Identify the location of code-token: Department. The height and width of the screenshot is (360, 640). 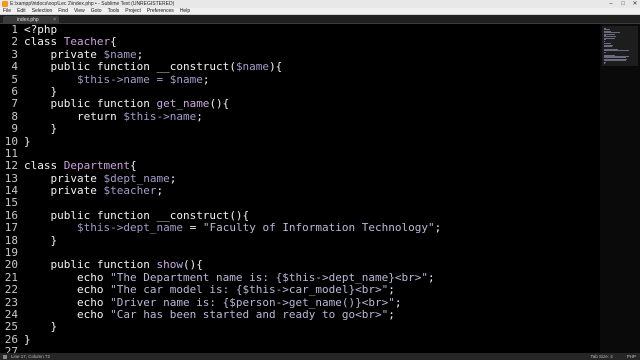
(96, 166).